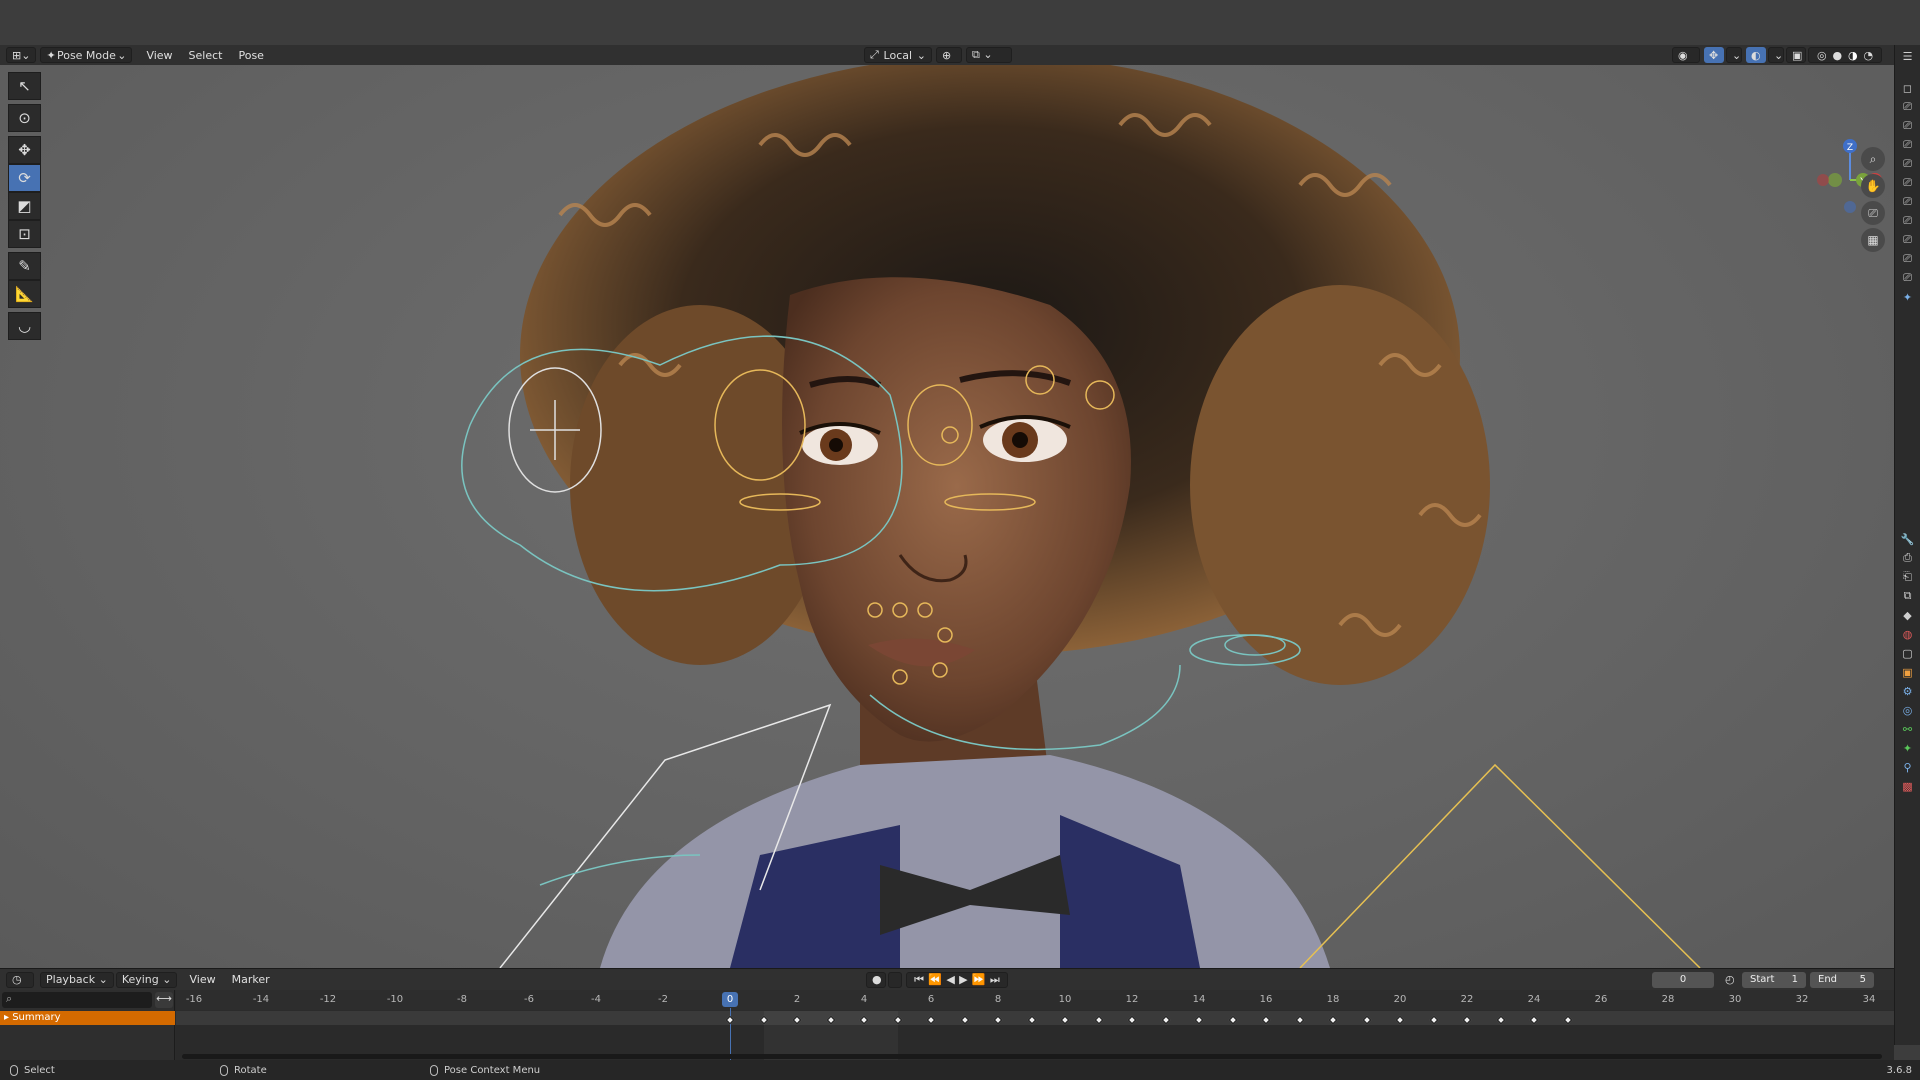  I want to click on next-keyframe-icon: ⏩, so click(979, 979).